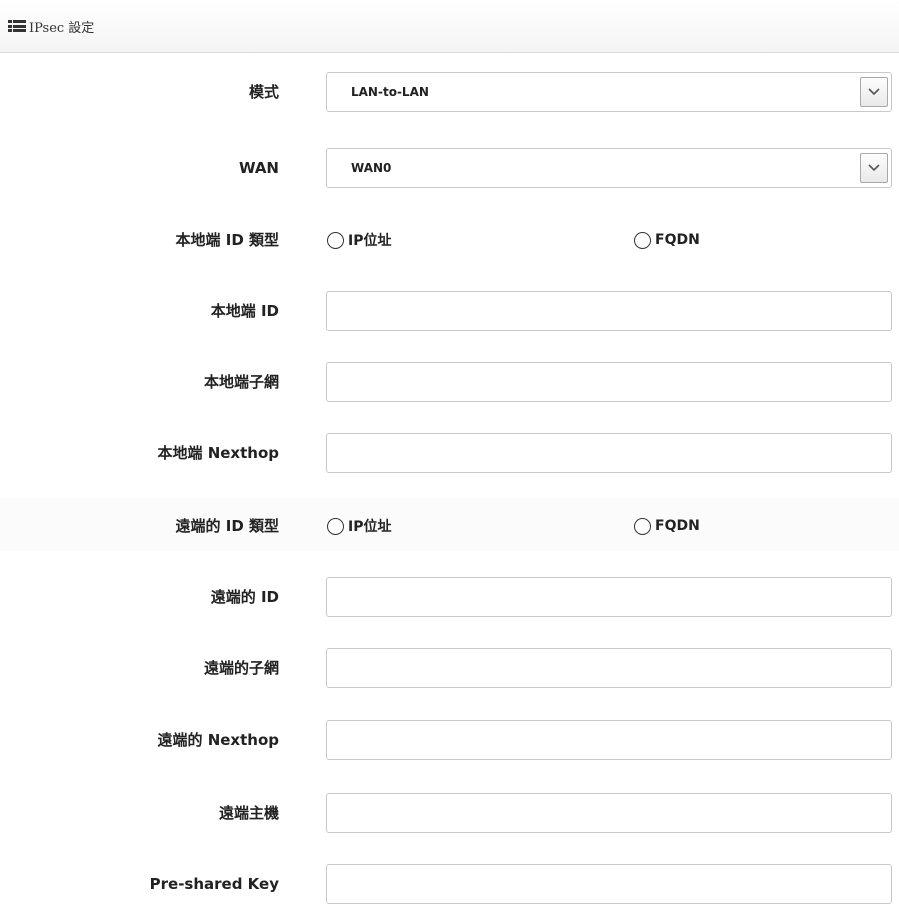 This screenshot has width=899, height=917. What do you see at coordinates (218, 453) in the screenshot?
I see `local-nexthop-label: 本地端 Nexthop` at bounding box center [218, 453].